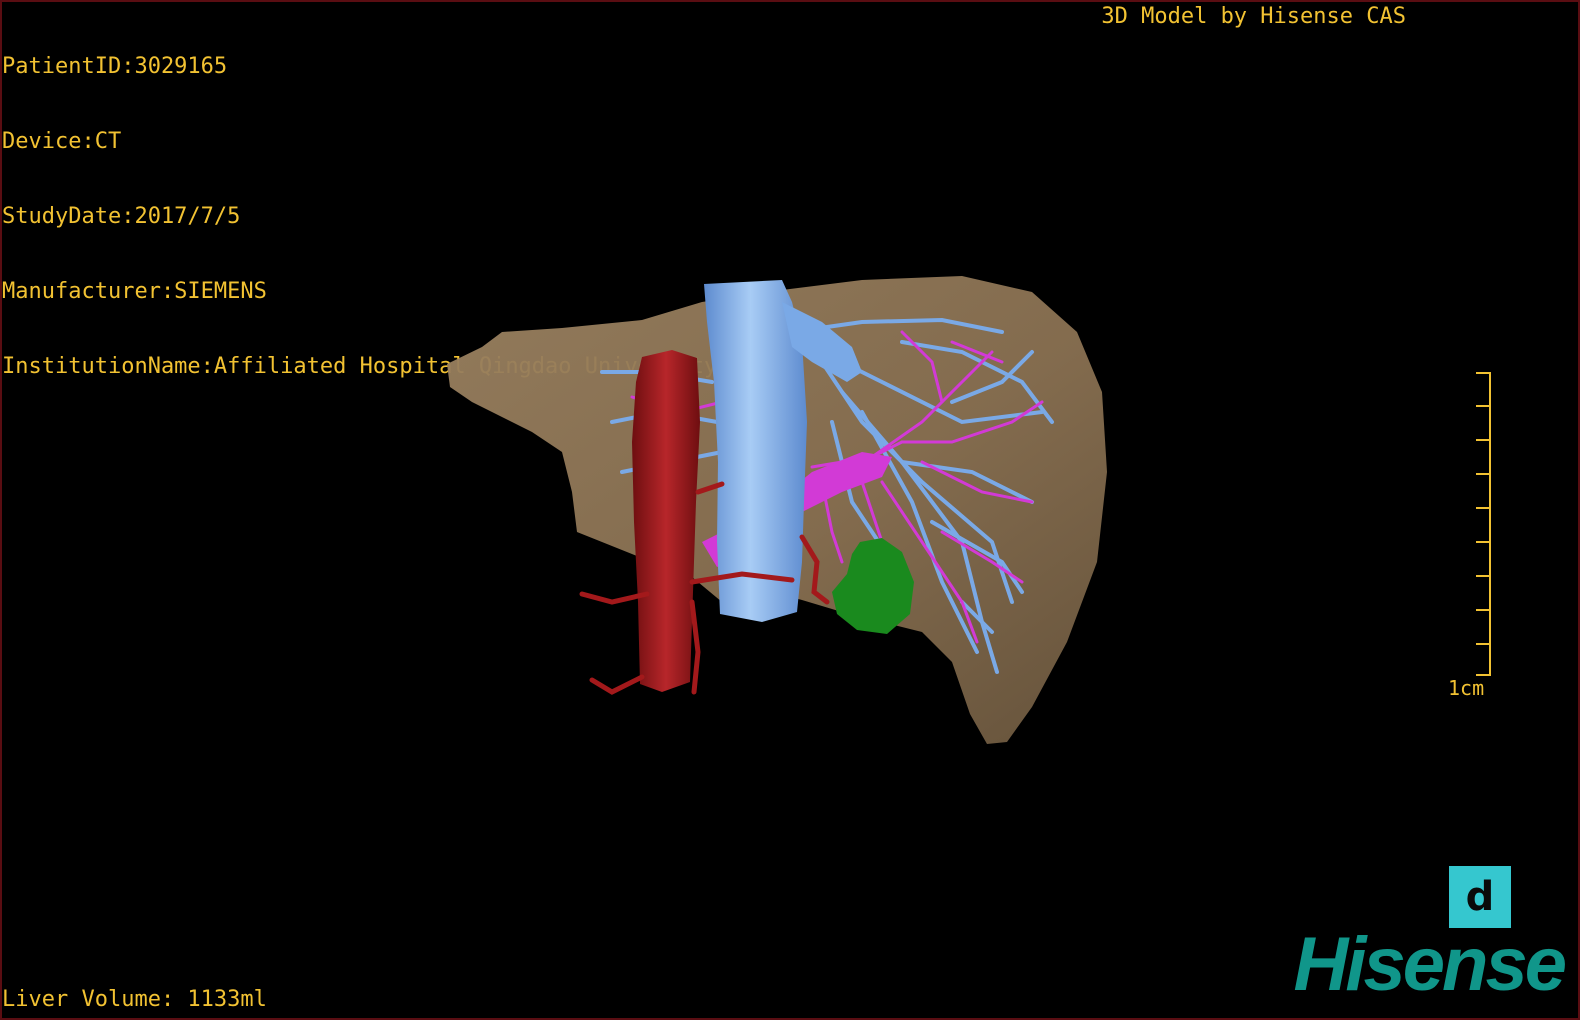 The width and height of the screenshot is (1580, 1020). Describe the element at coordinates (134, 999) in the screenshot. I see `liver-volume-text: Liver Volume: 1133ml` at that location.